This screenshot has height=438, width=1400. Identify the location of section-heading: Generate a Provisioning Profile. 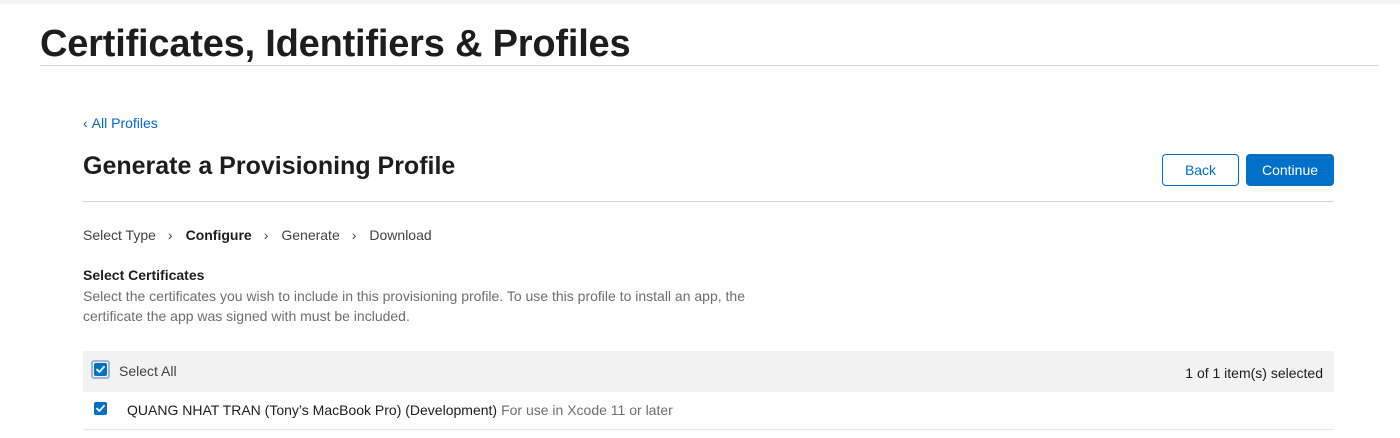
(269, 166).